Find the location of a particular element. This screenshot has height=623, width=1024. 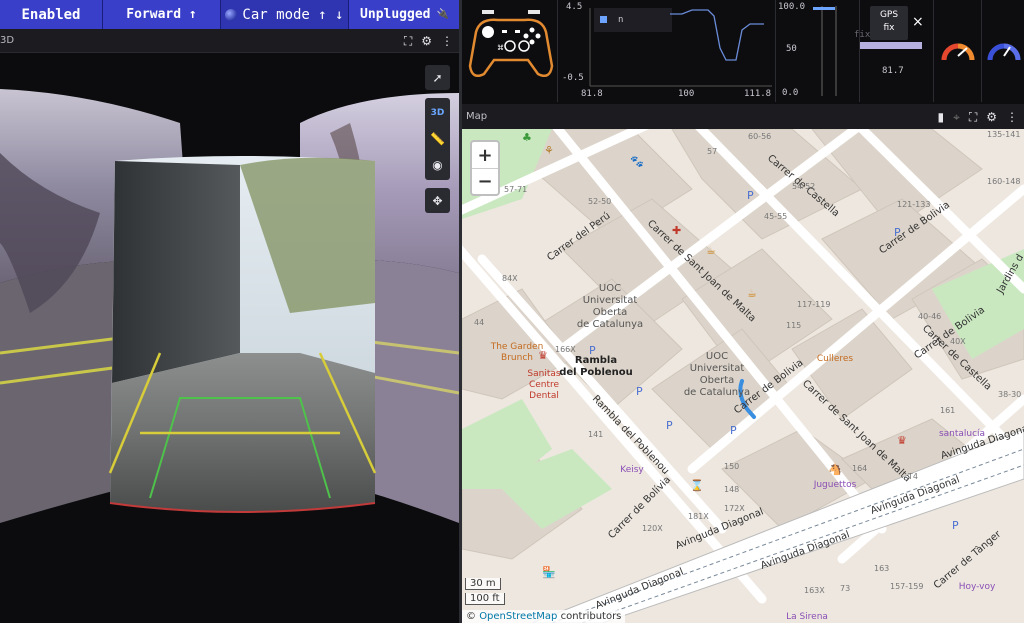

dog-icon: 🐾 is located at coordinates (637, 161).